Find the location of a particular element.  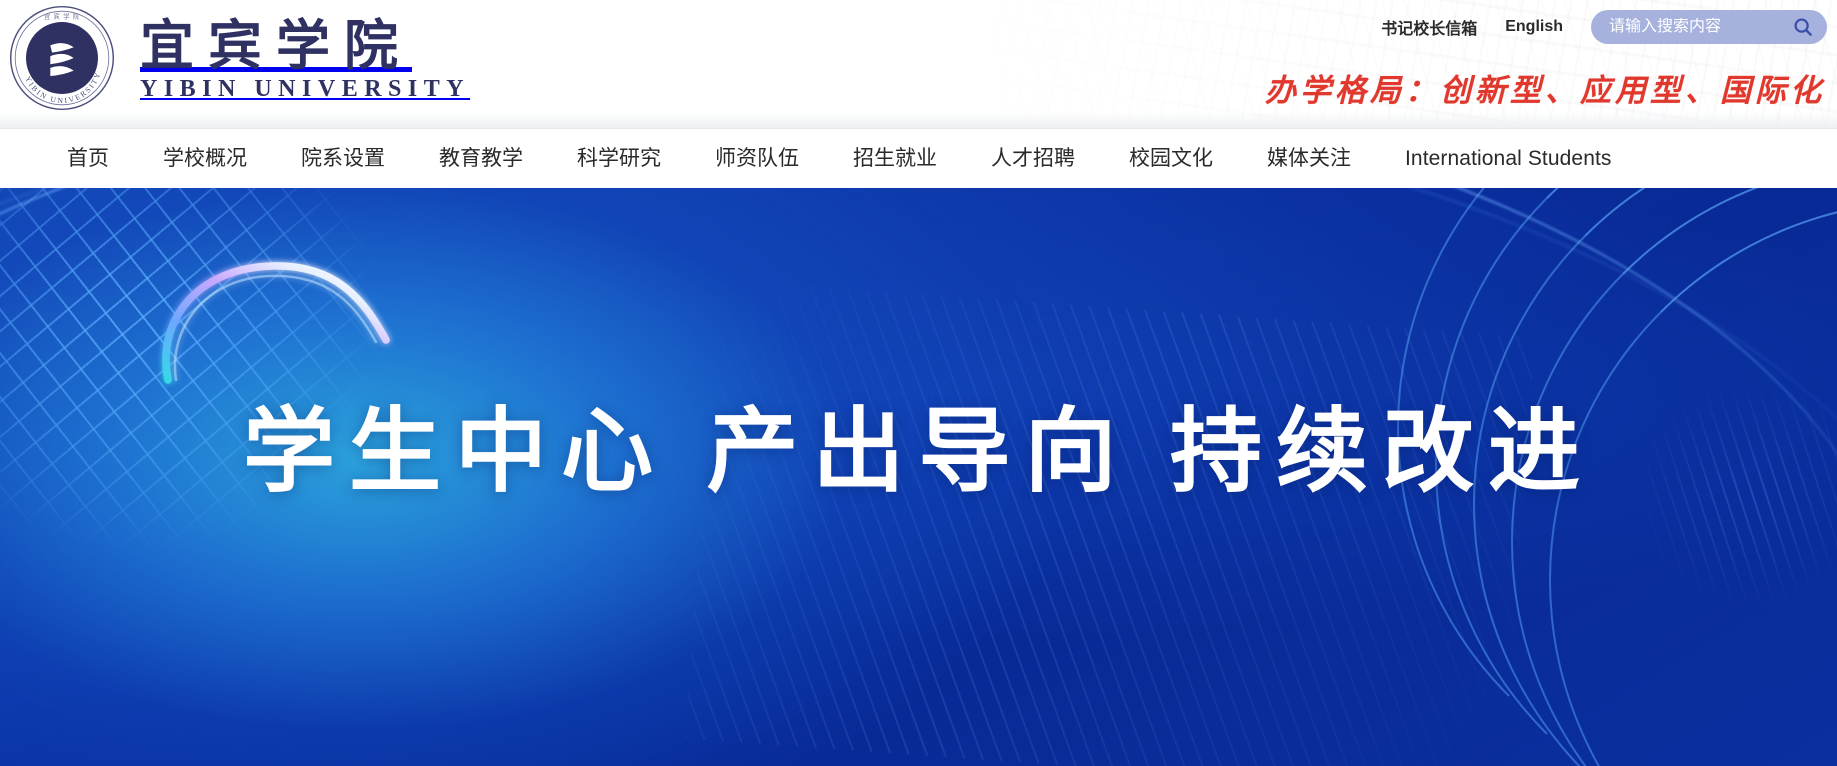

nav-item-recruitment: 人才招聘 is located at coordinates (1033, 159).